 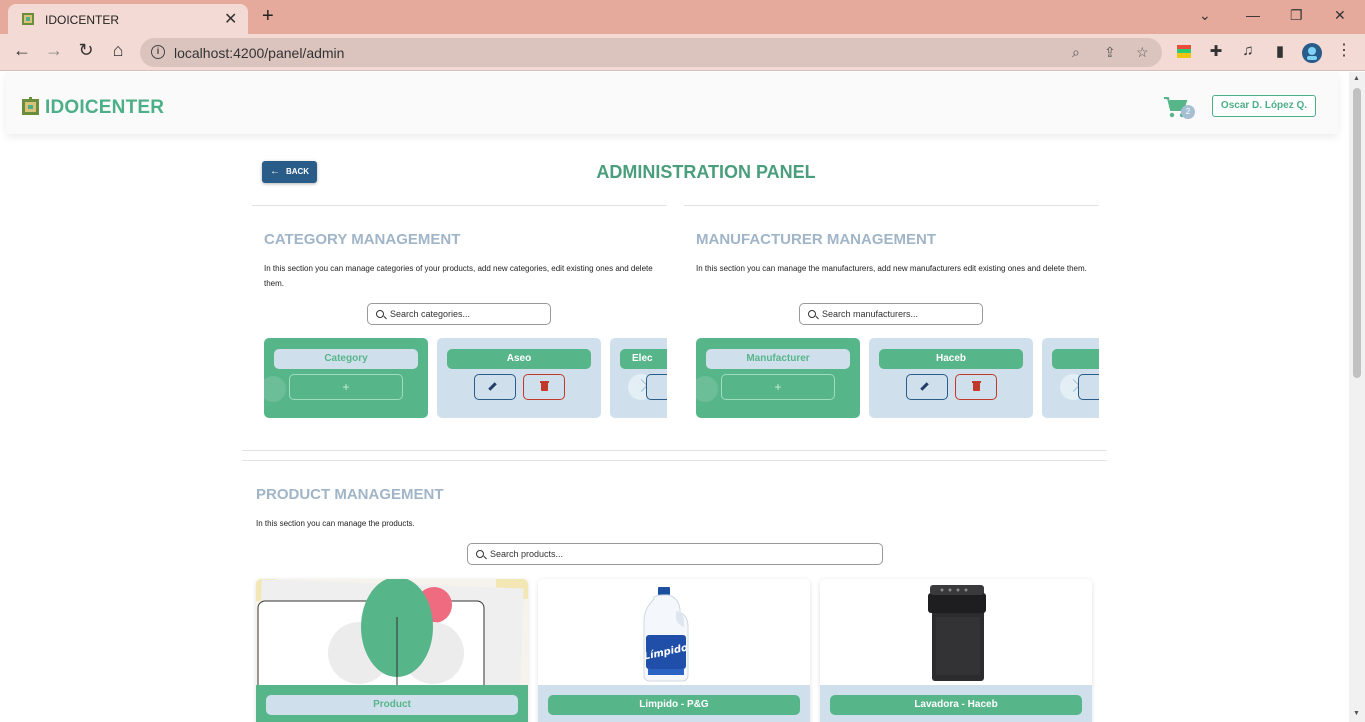 I want to click on manufacturer-section-title: MANUFACTURER MANAGEMENT, so click(x=816, y=239).